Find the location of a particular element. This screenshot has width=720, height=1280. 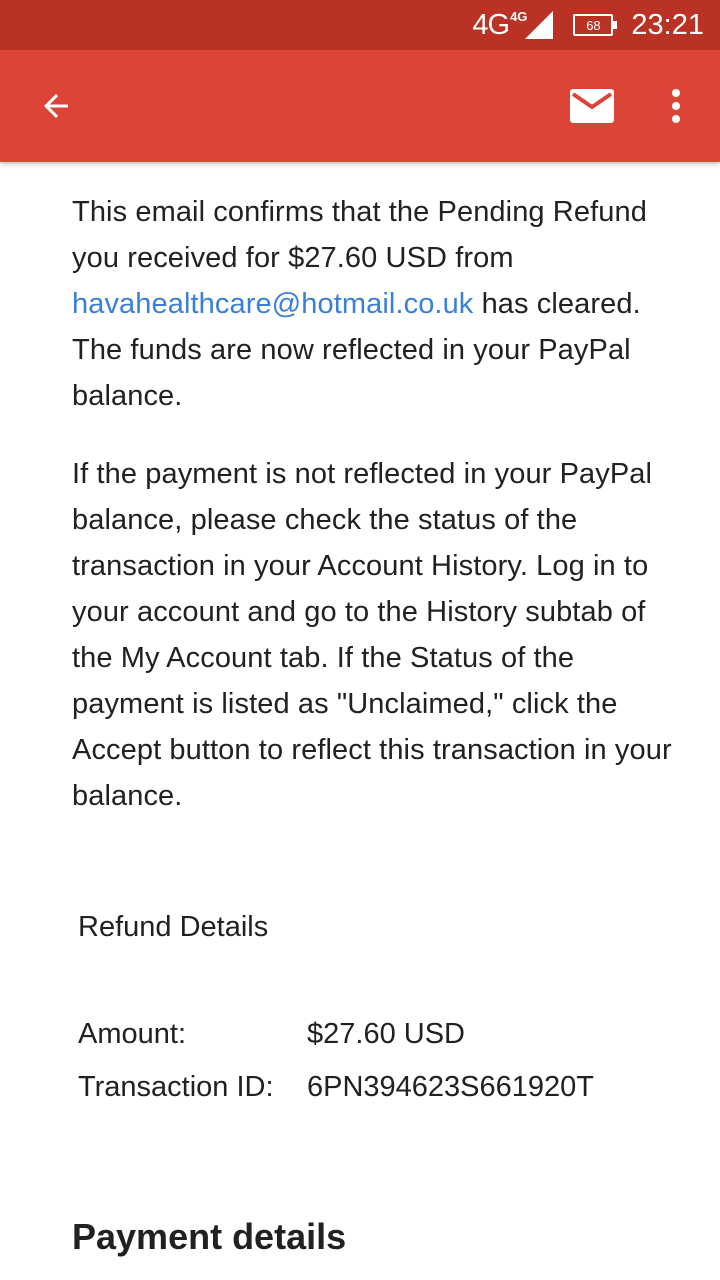

mail-icon is located at coordinates (592, 106).